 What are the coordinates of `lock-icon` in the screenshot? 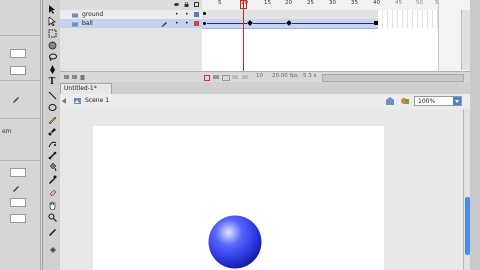 It's located at (186, 4).